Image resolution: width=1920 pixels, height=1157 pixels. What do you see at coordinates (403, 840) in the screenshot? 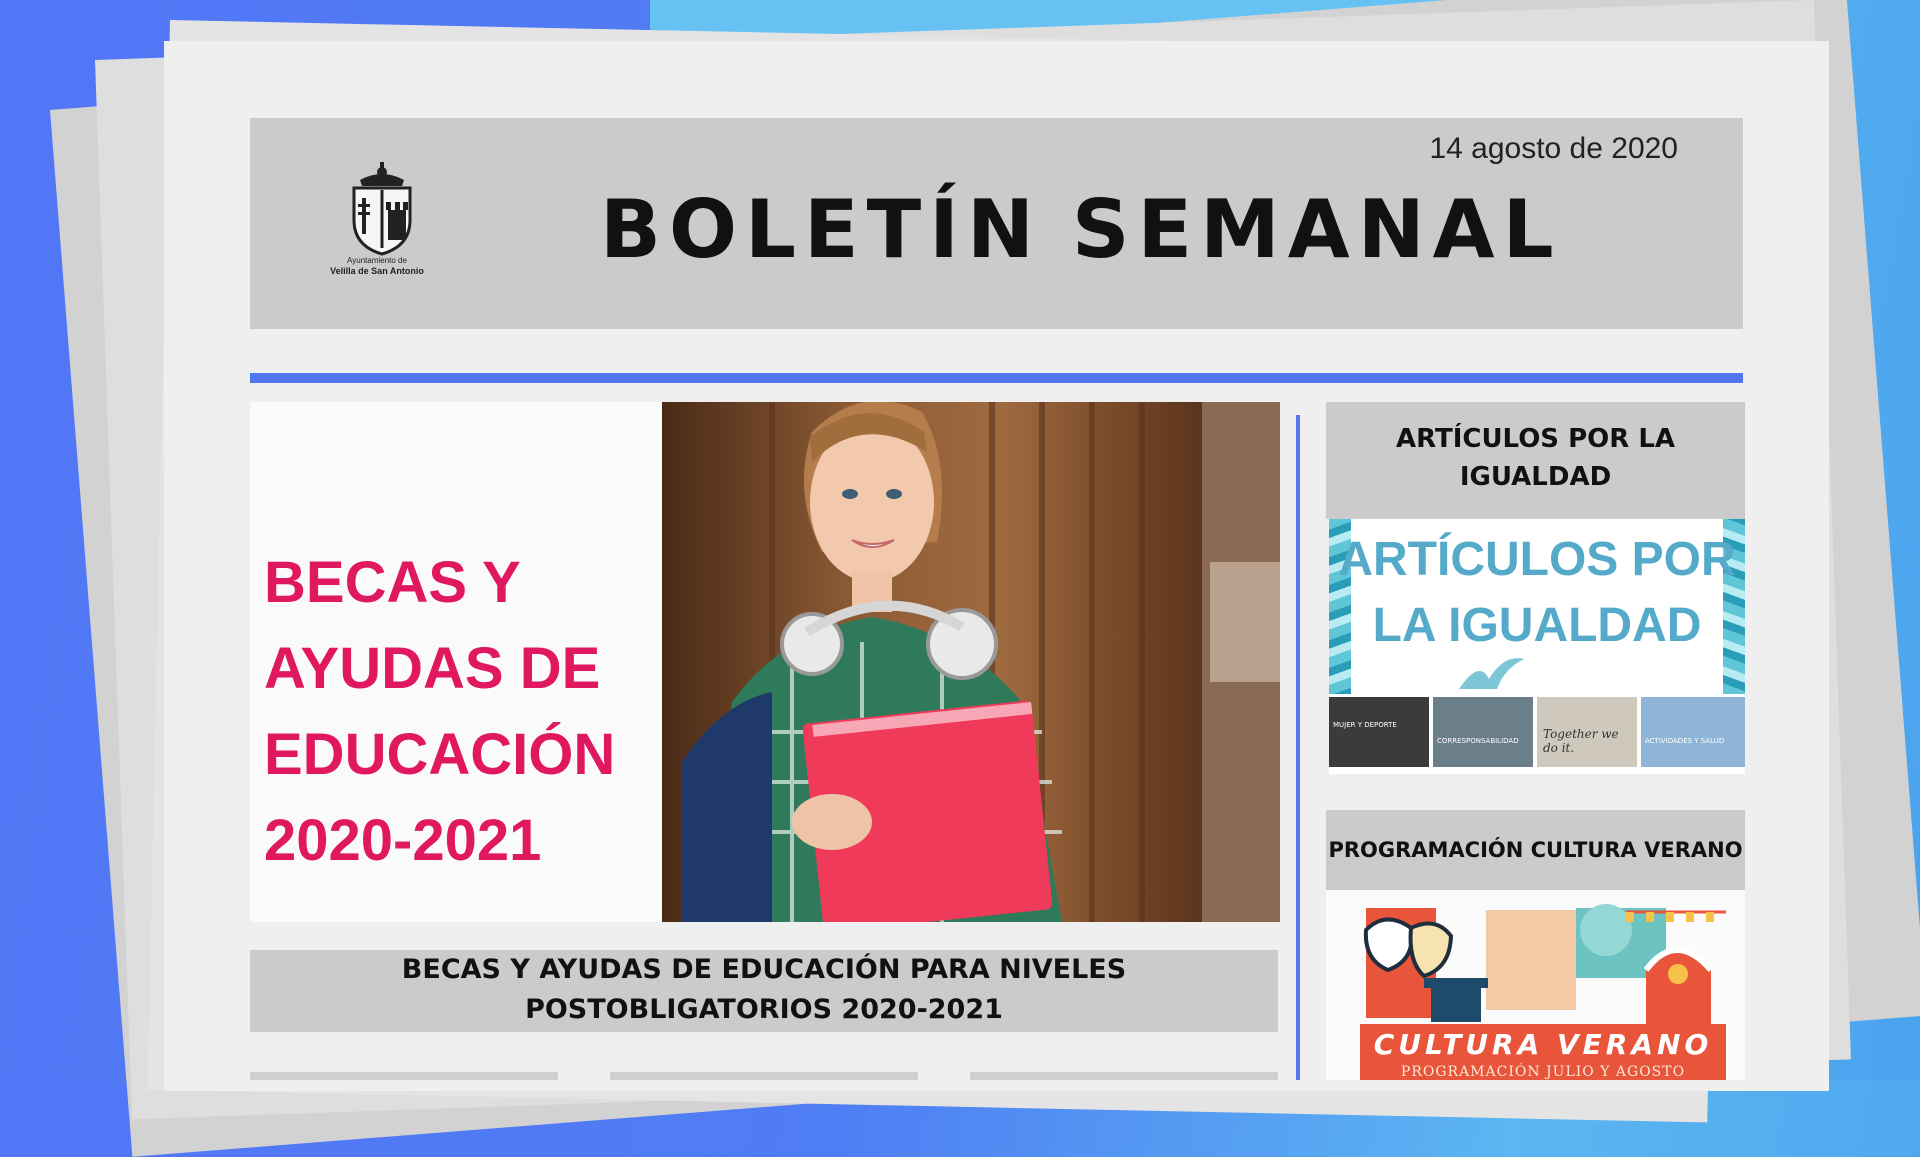
I see `feature-text-line: 2020-2021` at bounding box center [403, 840].